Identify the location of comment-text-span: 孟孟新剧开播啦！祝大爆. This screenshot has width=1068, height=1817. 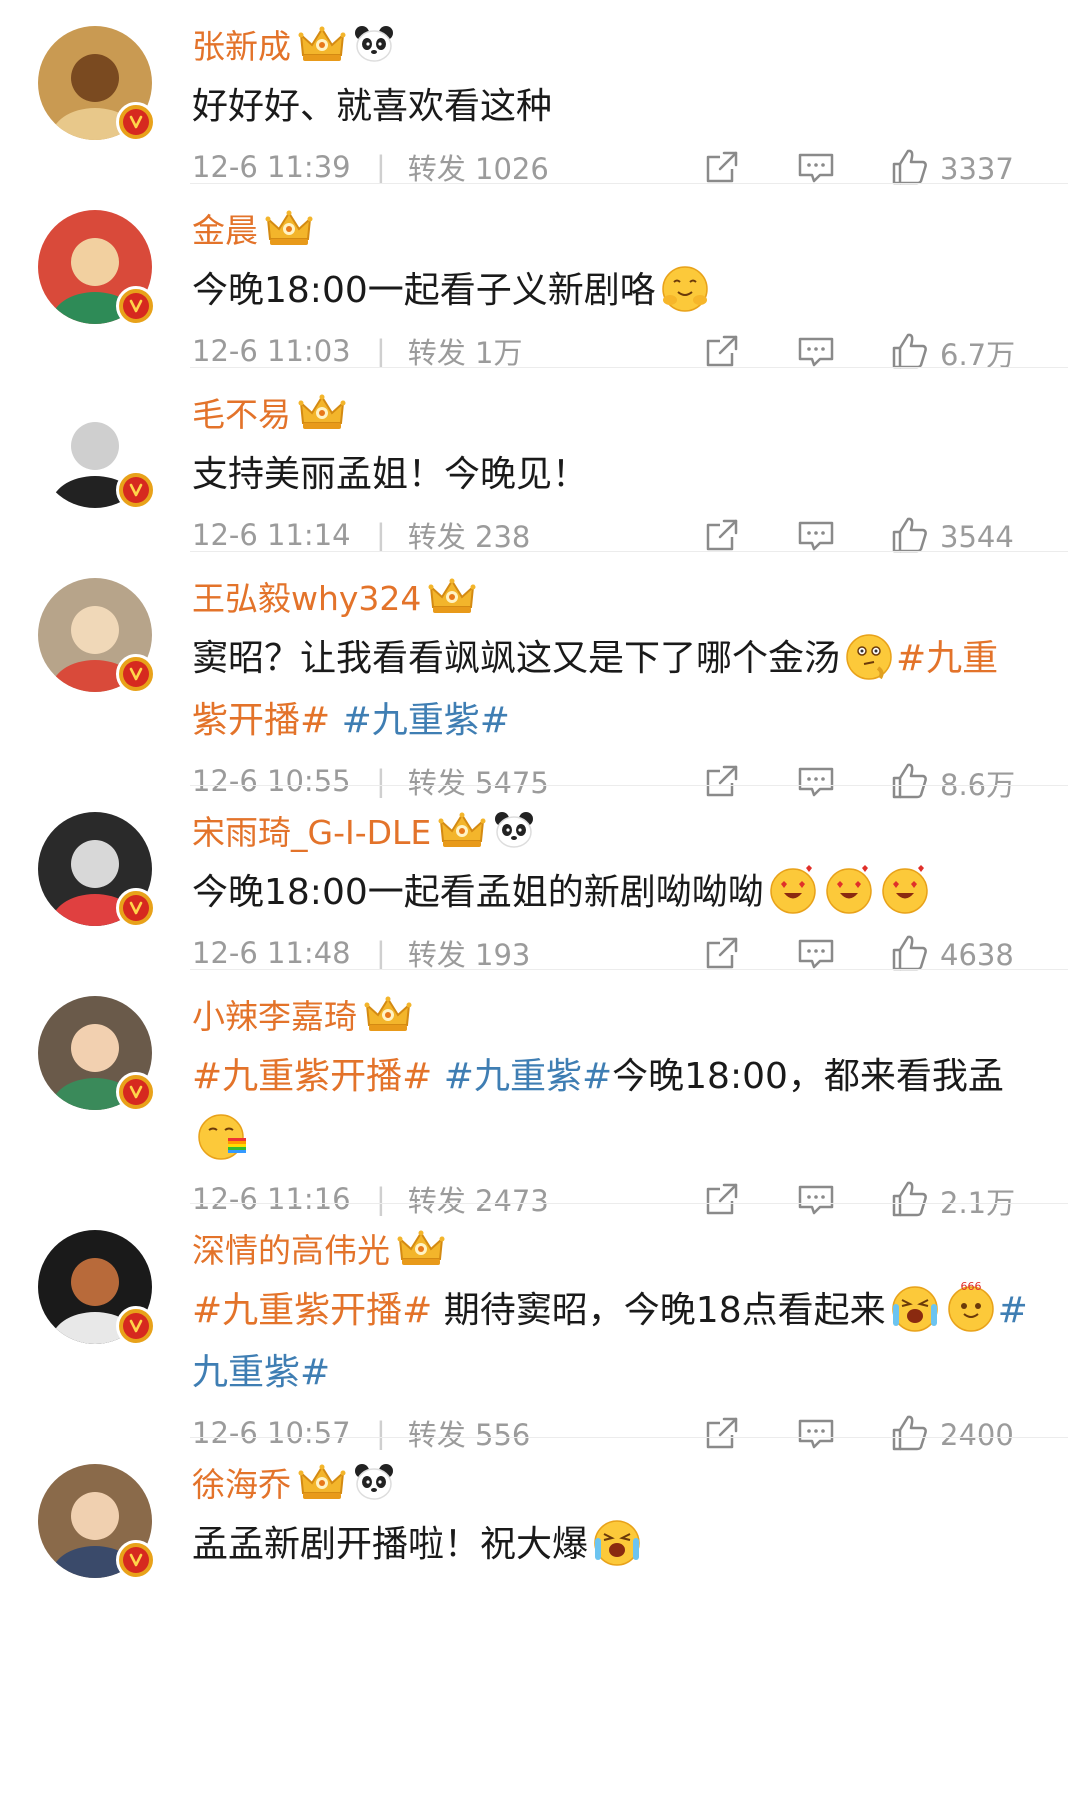
(390, 1544).